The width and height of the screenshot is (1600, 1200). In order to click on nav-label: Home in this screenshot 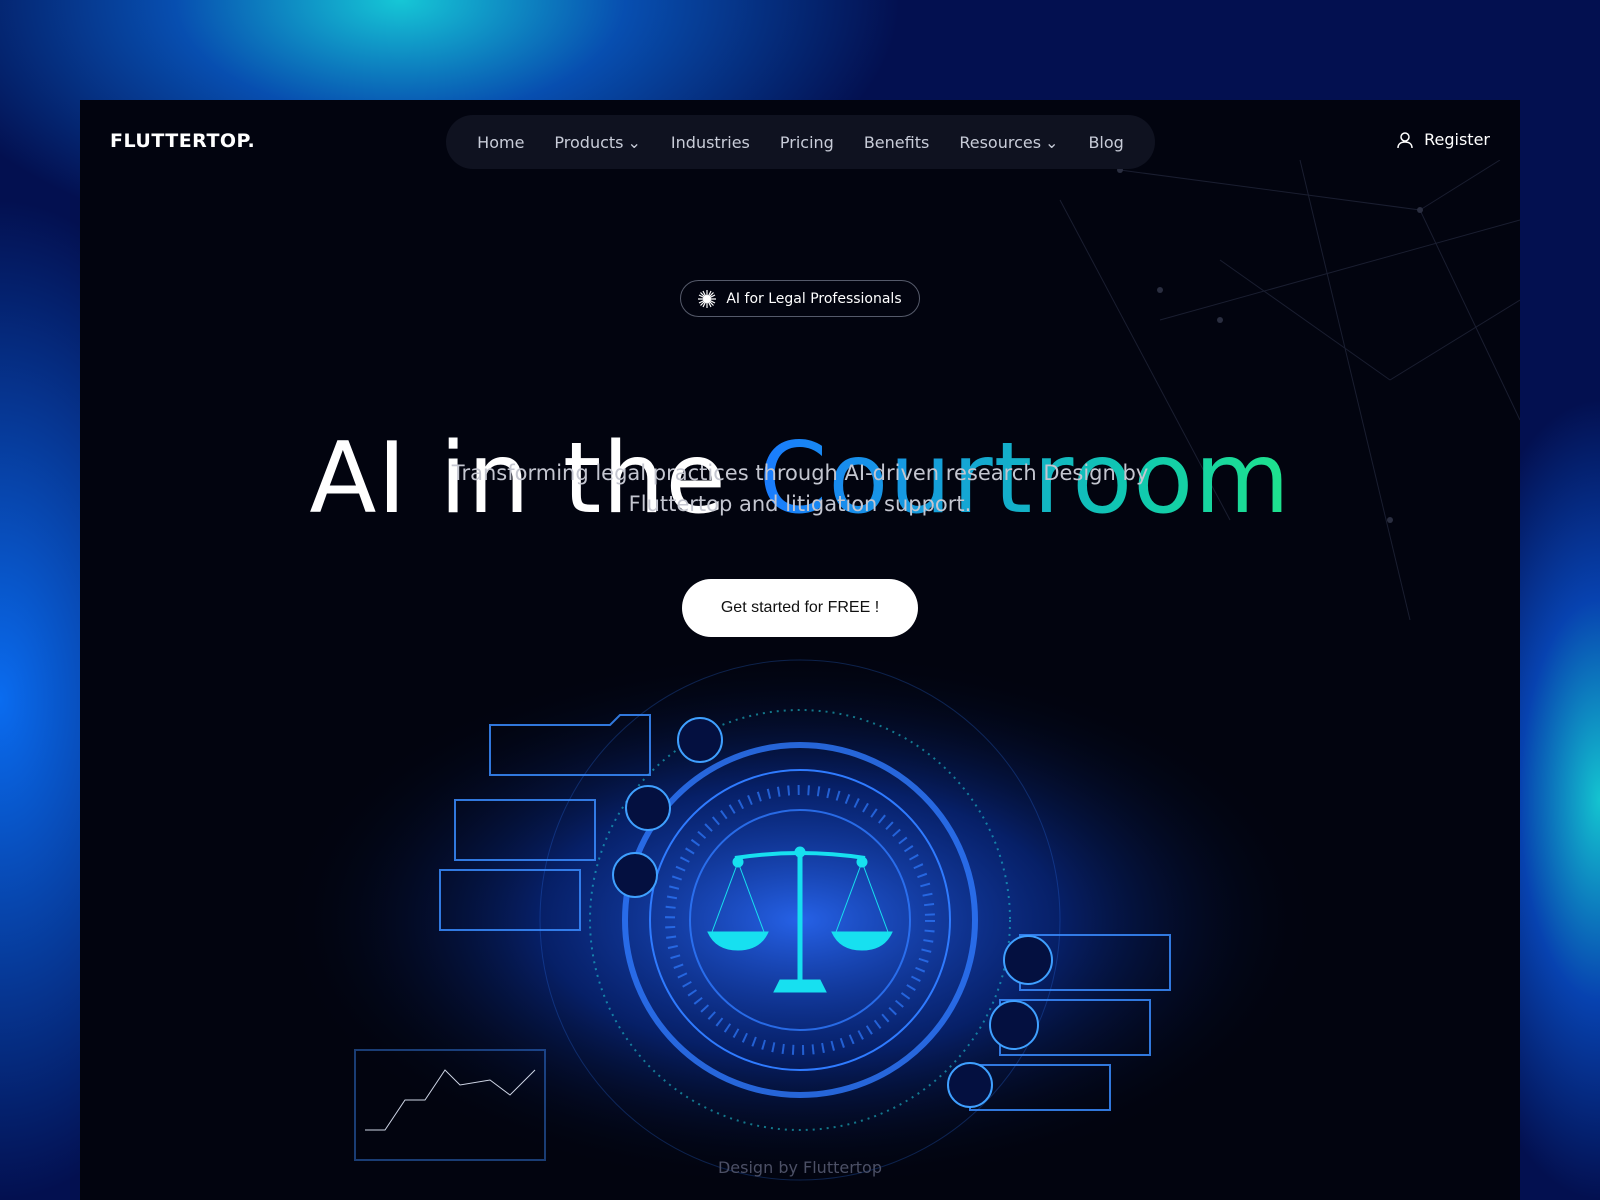, I will do `click(501, 142)`.